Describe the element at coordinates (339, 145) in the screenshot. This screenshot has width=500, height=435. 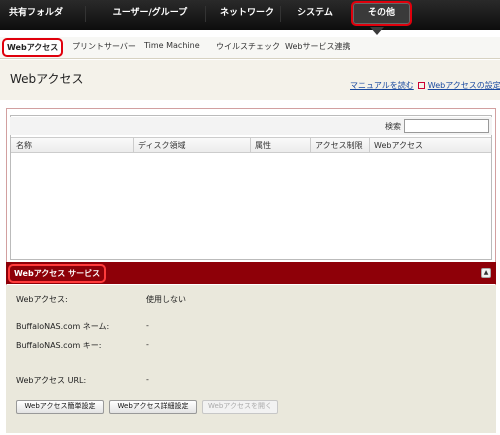
I see `column-header-access-restriction: アクセス制限` at that location.